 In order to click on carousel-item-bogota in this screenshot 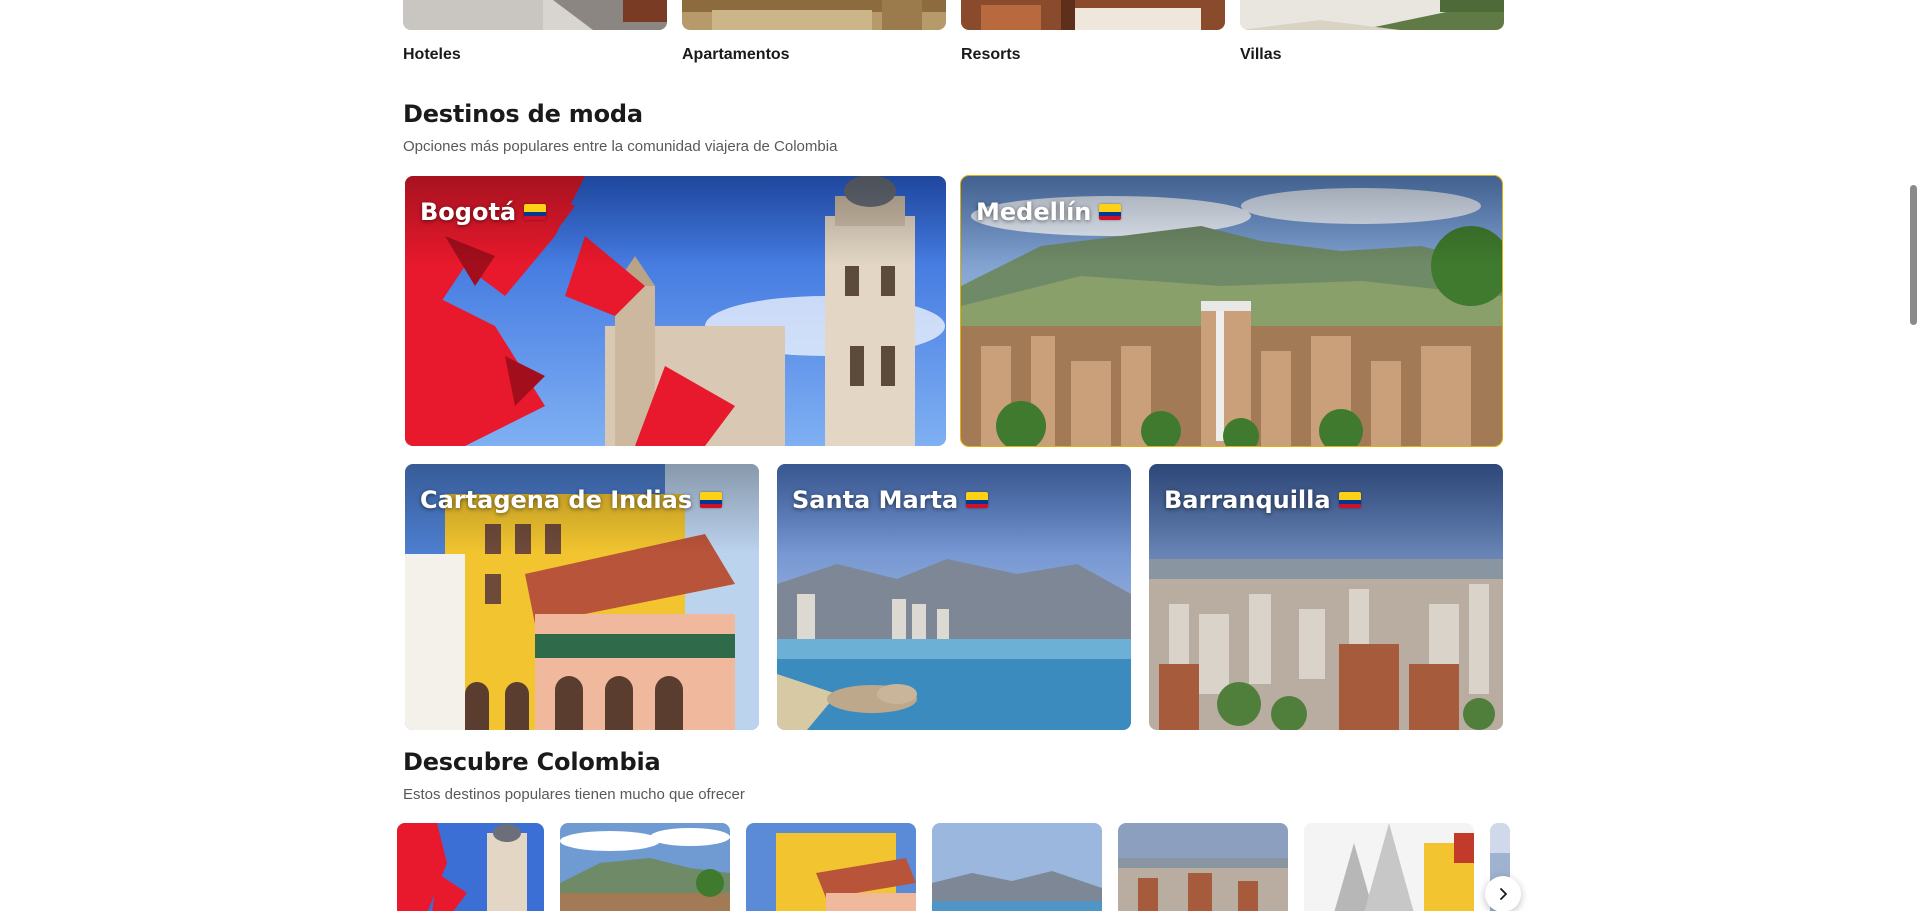, I will do `click(470, 867)`.